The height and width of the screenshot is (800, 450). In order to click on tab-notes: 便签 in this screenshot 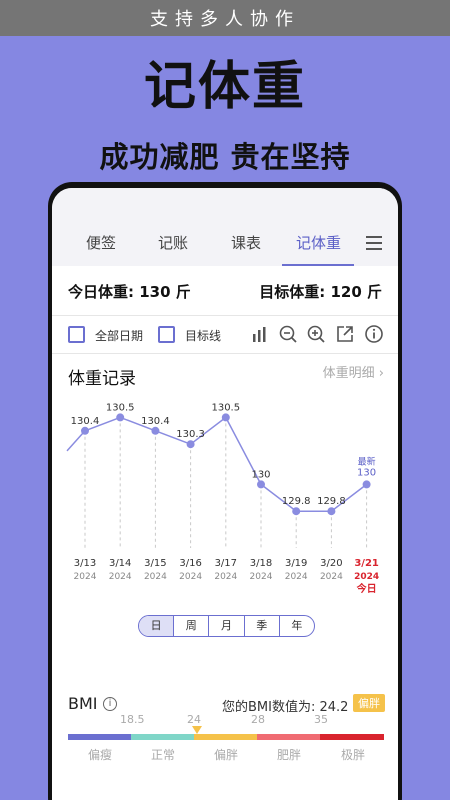, I will do `click(101, 242)`.